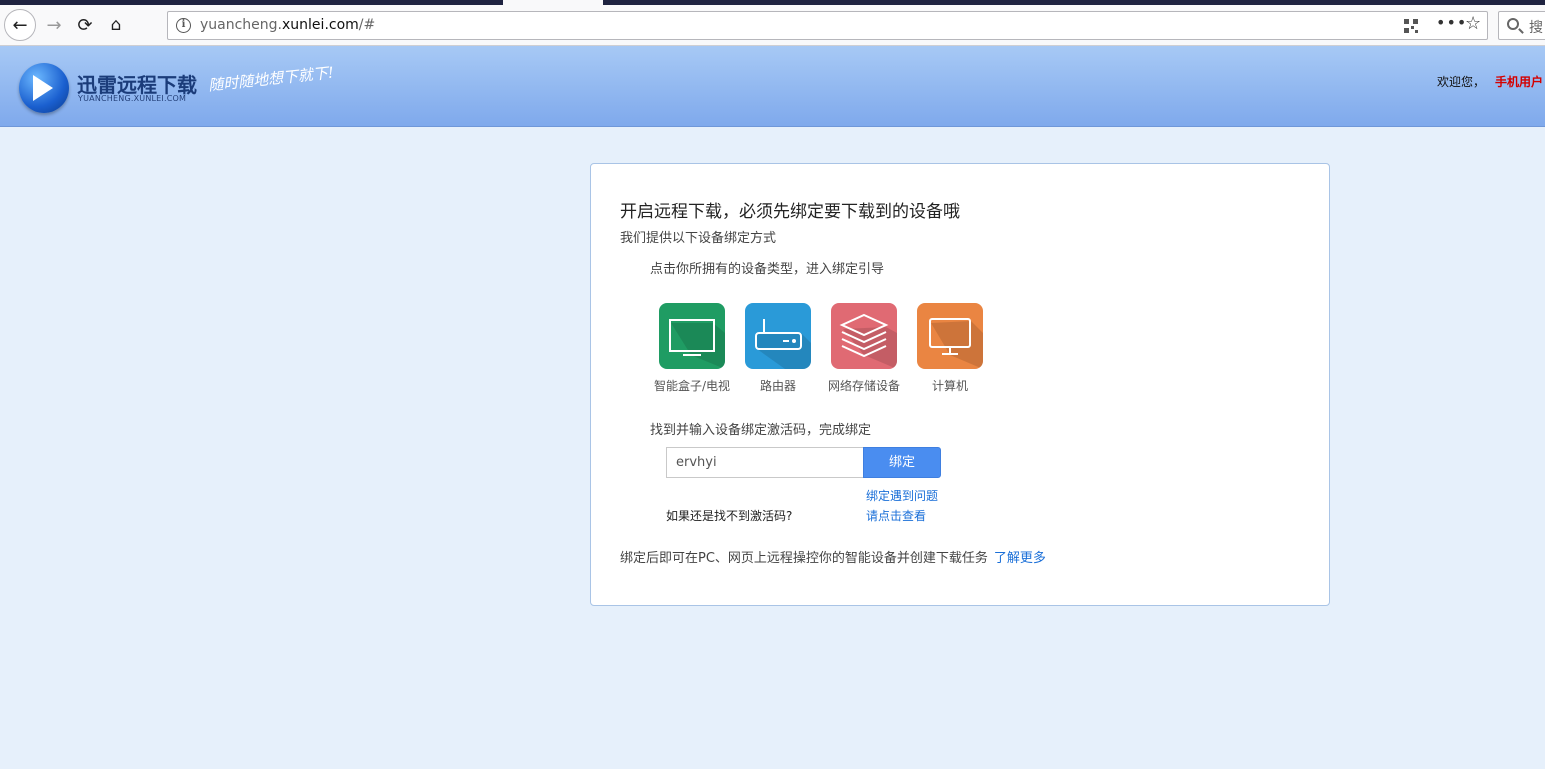 This screenshot has height=769, width=1545. Describe the element at coordinates (1473, 23) in the screenshot. I see `bookmark-star-icon: ☆` at that location.